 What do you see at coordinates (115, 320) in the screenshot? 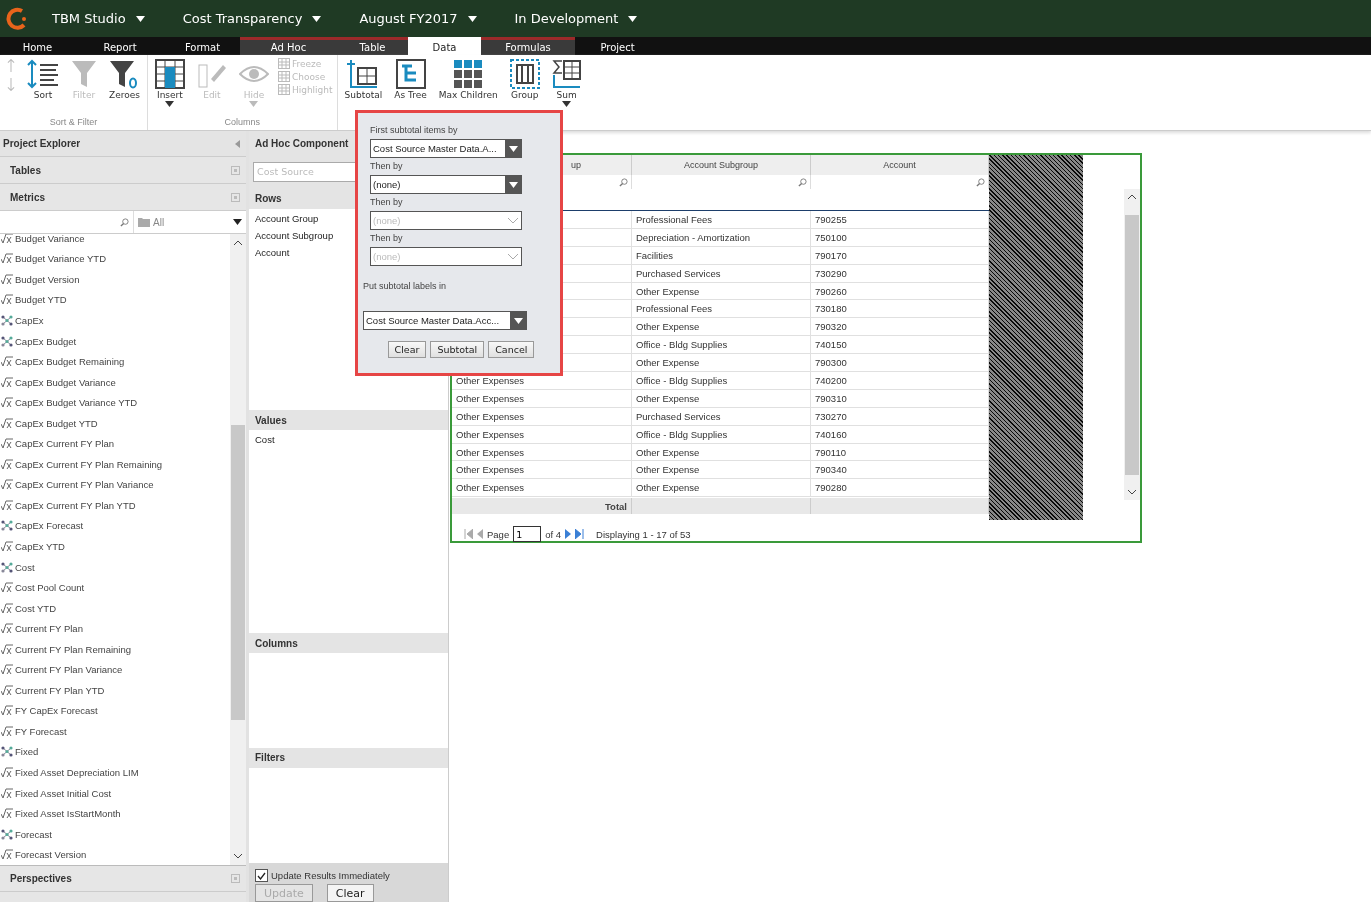
I see `metric-item: CapEx` at bounding box center [115, 320].